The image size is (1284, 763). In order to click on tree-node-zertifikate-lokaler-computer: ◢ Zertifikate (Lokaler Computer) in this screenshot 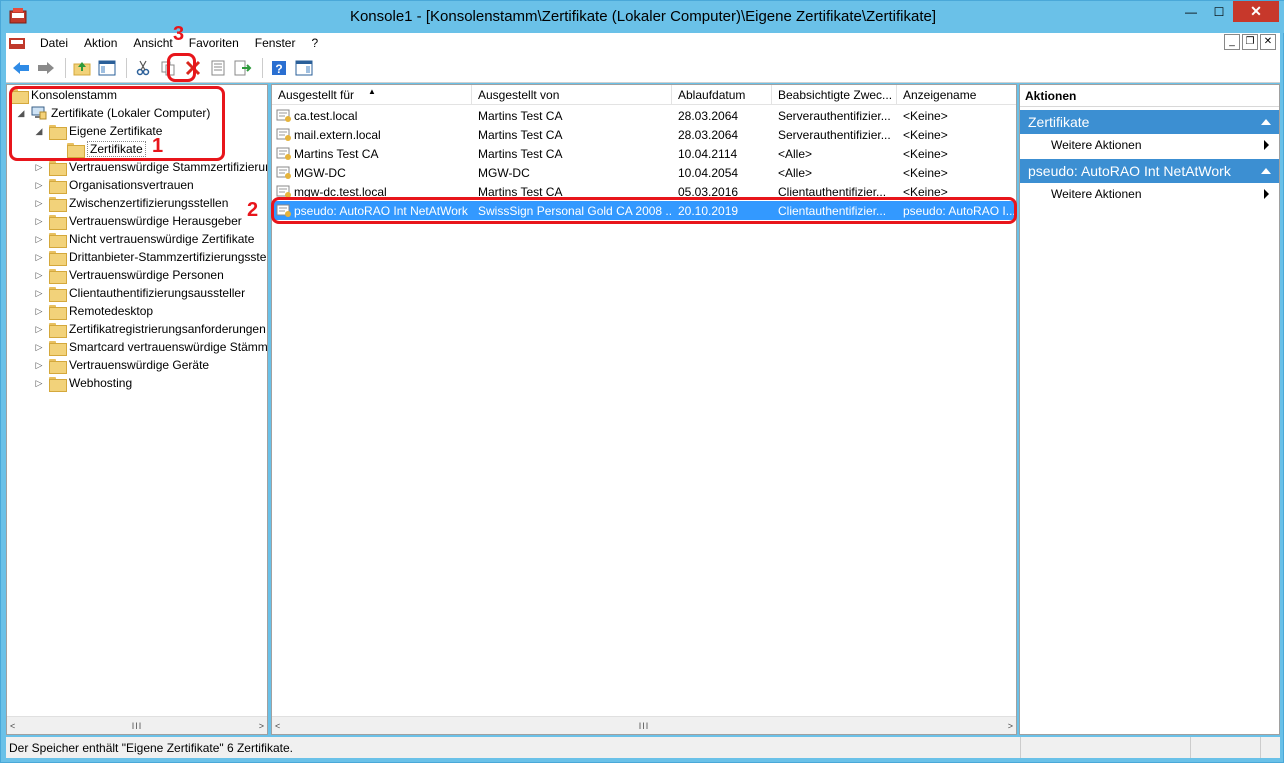, I will do `click(113, 113)`.